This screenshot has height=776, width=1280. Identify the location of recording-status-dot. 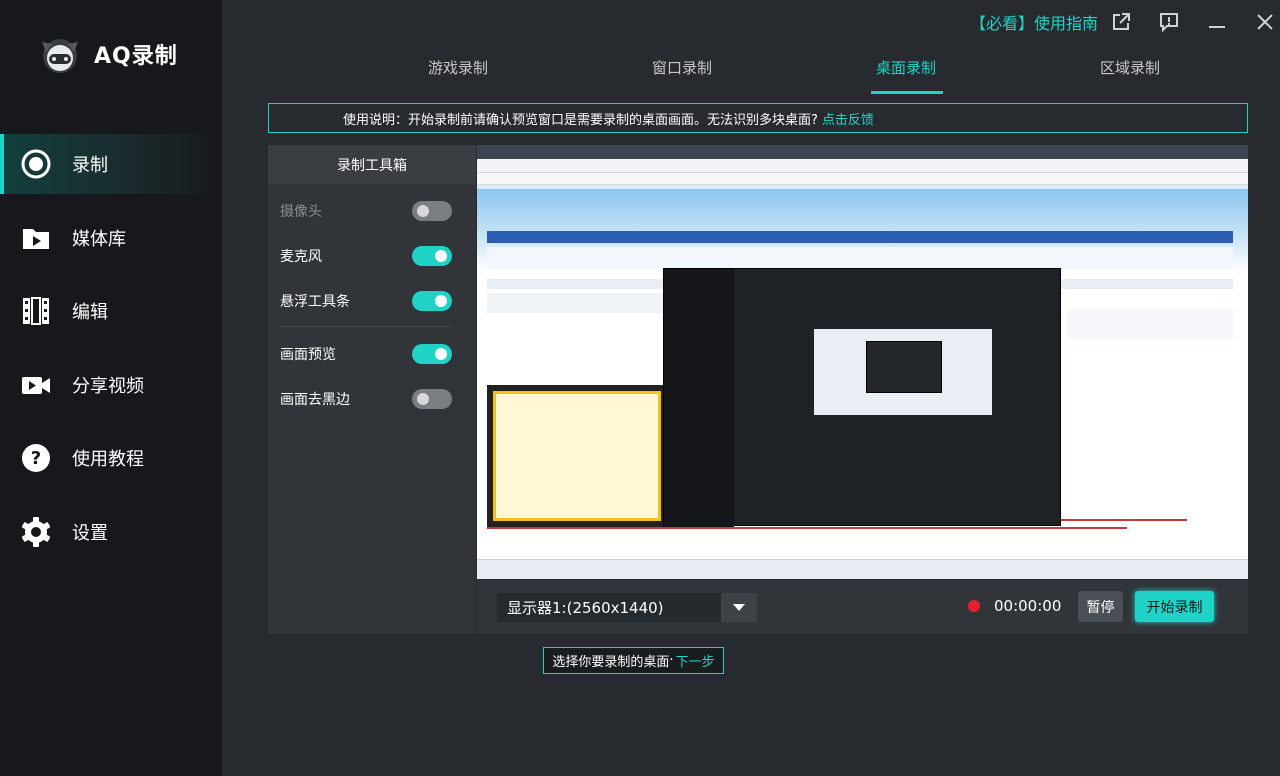
(974, 606).